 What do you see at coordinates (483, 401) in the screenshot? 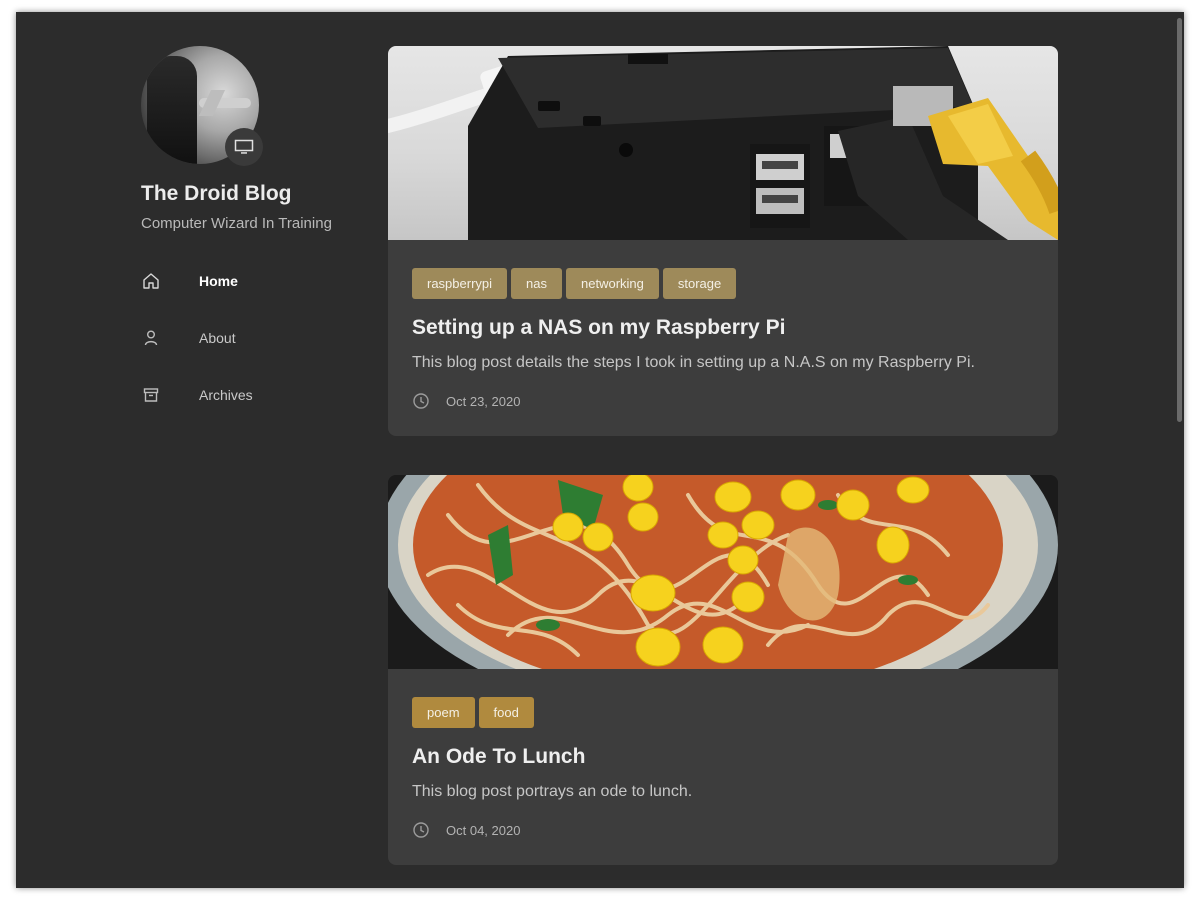
I see `post-date: Oct 23, 2020` at bounding box center [483, 401].